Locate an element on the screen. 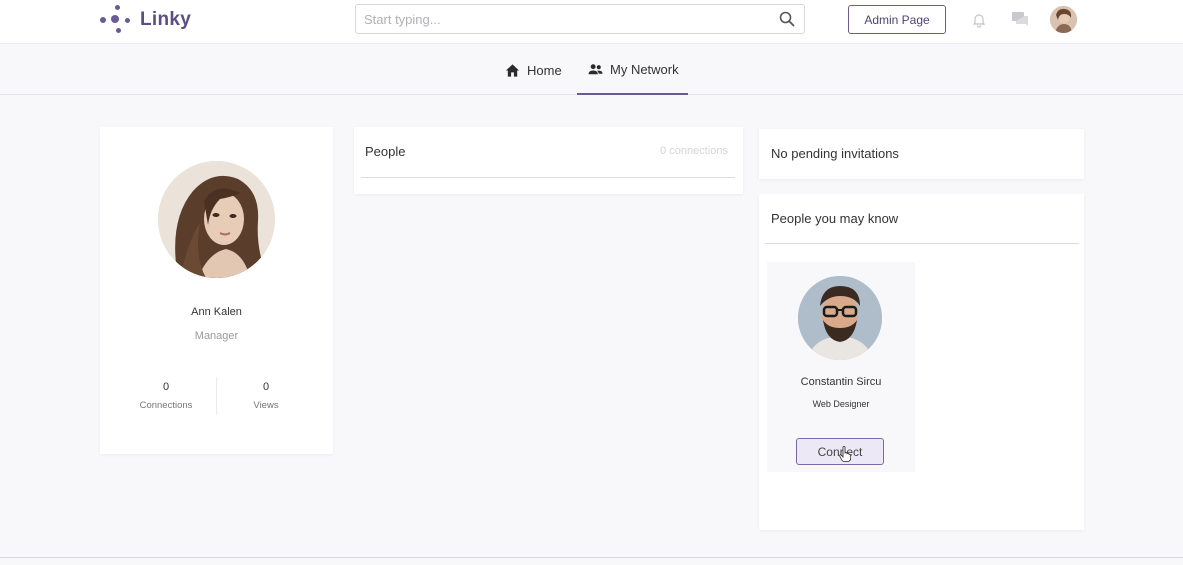  suggestion-name: Constantin Sircu is located at coordinates (841, 382).